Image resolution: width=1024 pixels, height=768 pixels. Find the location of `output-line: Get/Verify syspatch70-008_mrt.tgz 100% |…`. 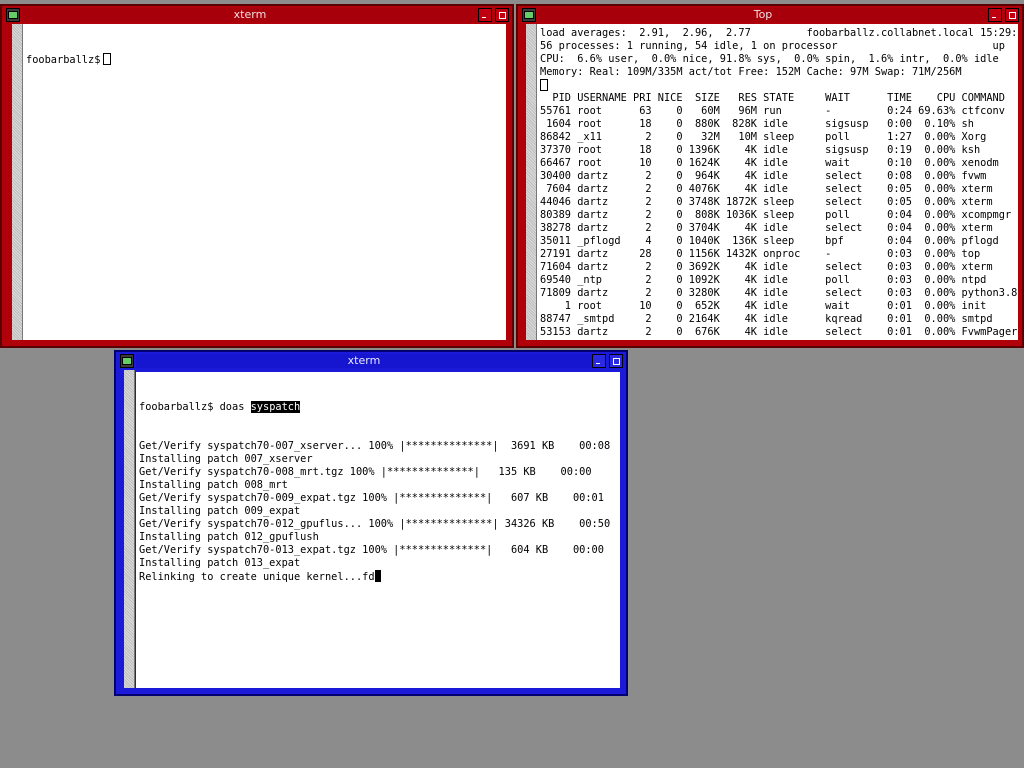

output-line: Get/Verify syspatch70-008_mrt.tgz 100% |… is located at coordinates (365, 472).